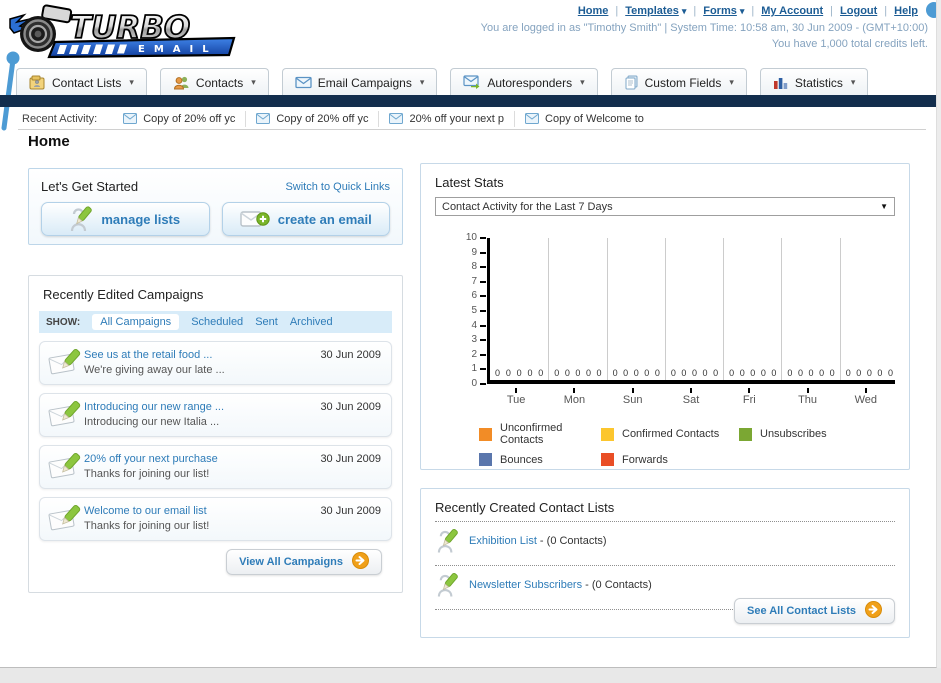 The width and height of the screenshot is (941, 683). Describe the element at coordinates (801, 611) in the screenshot. I see `see-all-contact-lists-label: See All Contact Lists` at that location.